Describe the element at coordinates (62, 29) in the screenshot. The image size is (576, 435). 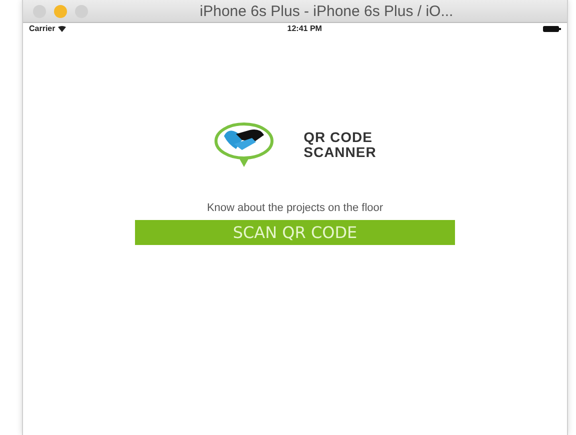
I see `wifi-icon` at that location.